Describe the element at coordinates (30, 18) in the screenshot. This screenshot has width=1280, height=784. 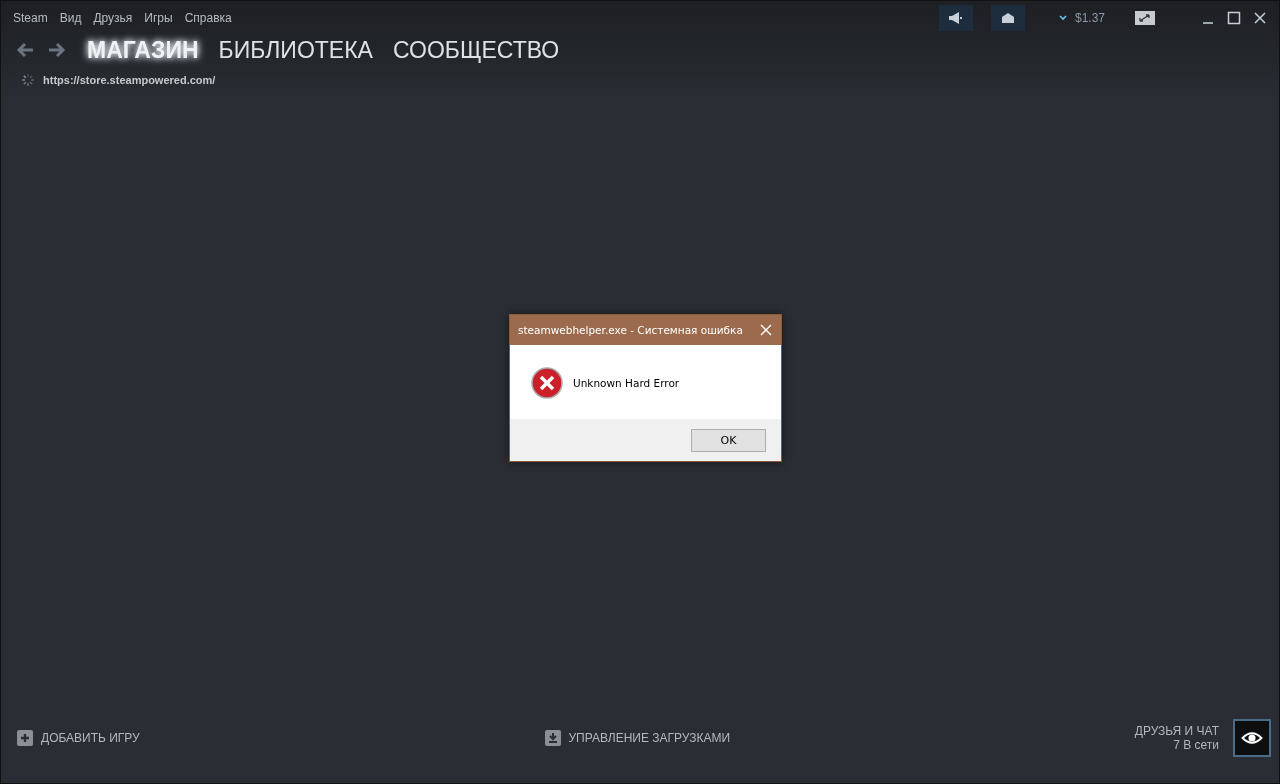
I see `menu-item: Steam` at that location.